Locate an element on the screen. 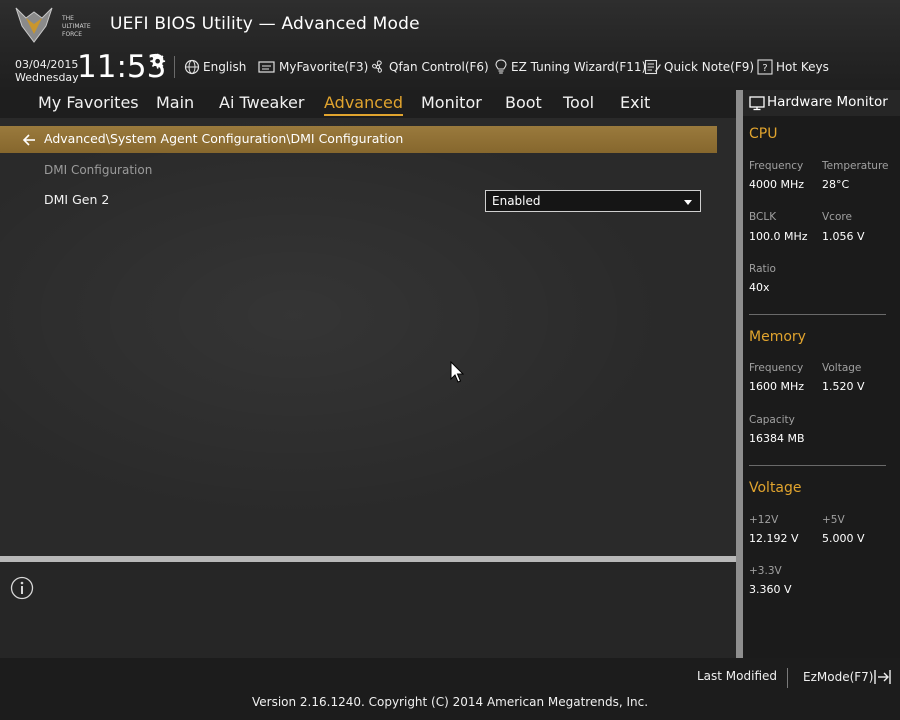 Image resolution: width=900 pixels, height=720 pixels. tuf-logo: THE ULTIMATE FORCE is located at coordinates (53, 25).